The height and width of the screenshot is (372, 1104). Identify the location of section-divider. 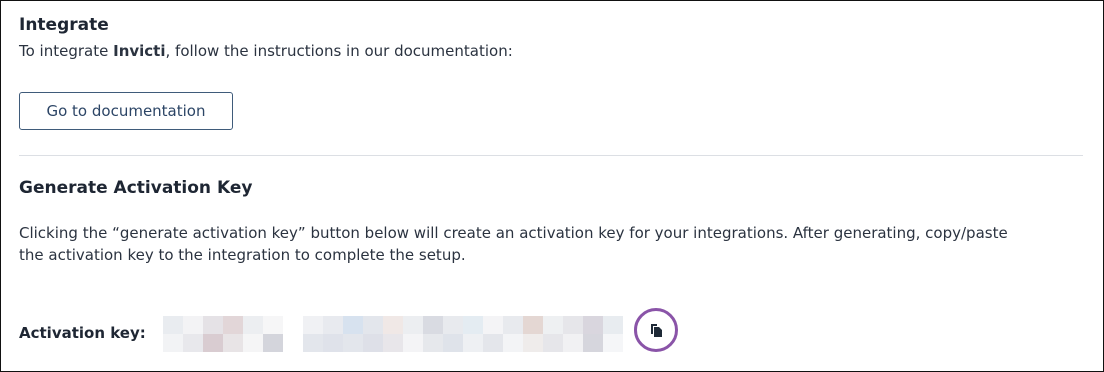
(551, 155).